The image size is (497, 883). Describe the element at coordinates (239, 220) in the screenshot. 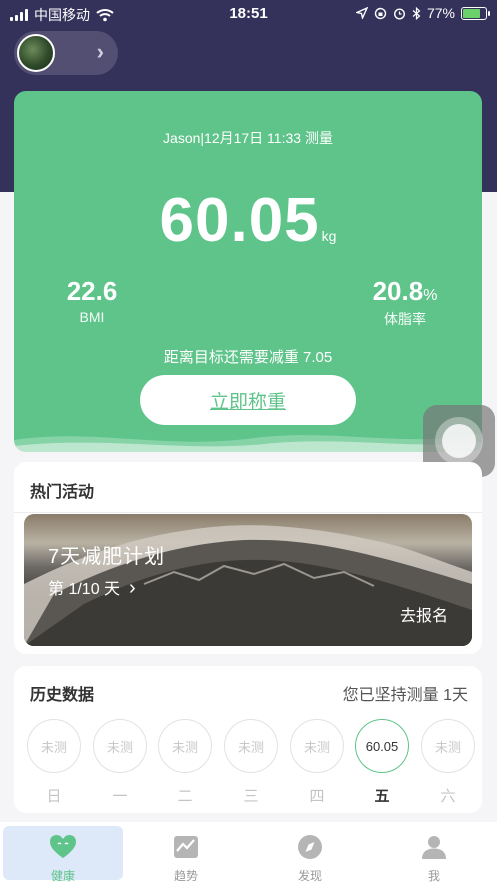

I see `weight-value: 60.05` at that location.